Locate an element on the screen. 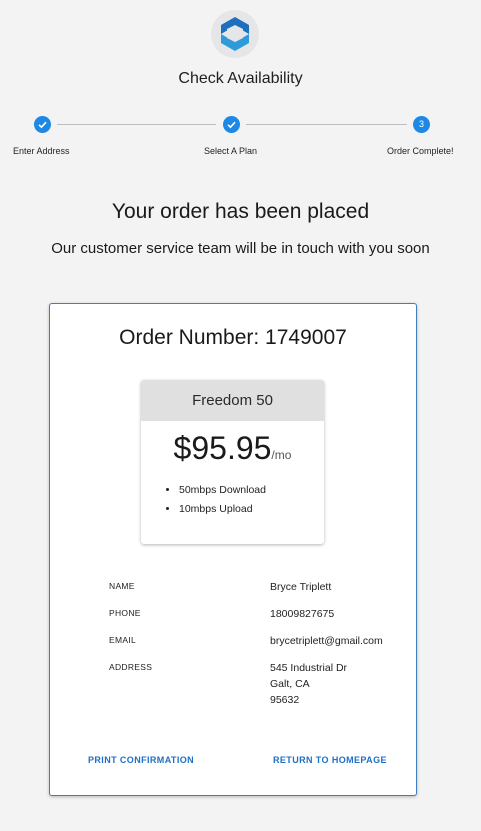 The image size is (481, 831). detail-value-name: Bryce Triplett is located at coordinates (301, 587).